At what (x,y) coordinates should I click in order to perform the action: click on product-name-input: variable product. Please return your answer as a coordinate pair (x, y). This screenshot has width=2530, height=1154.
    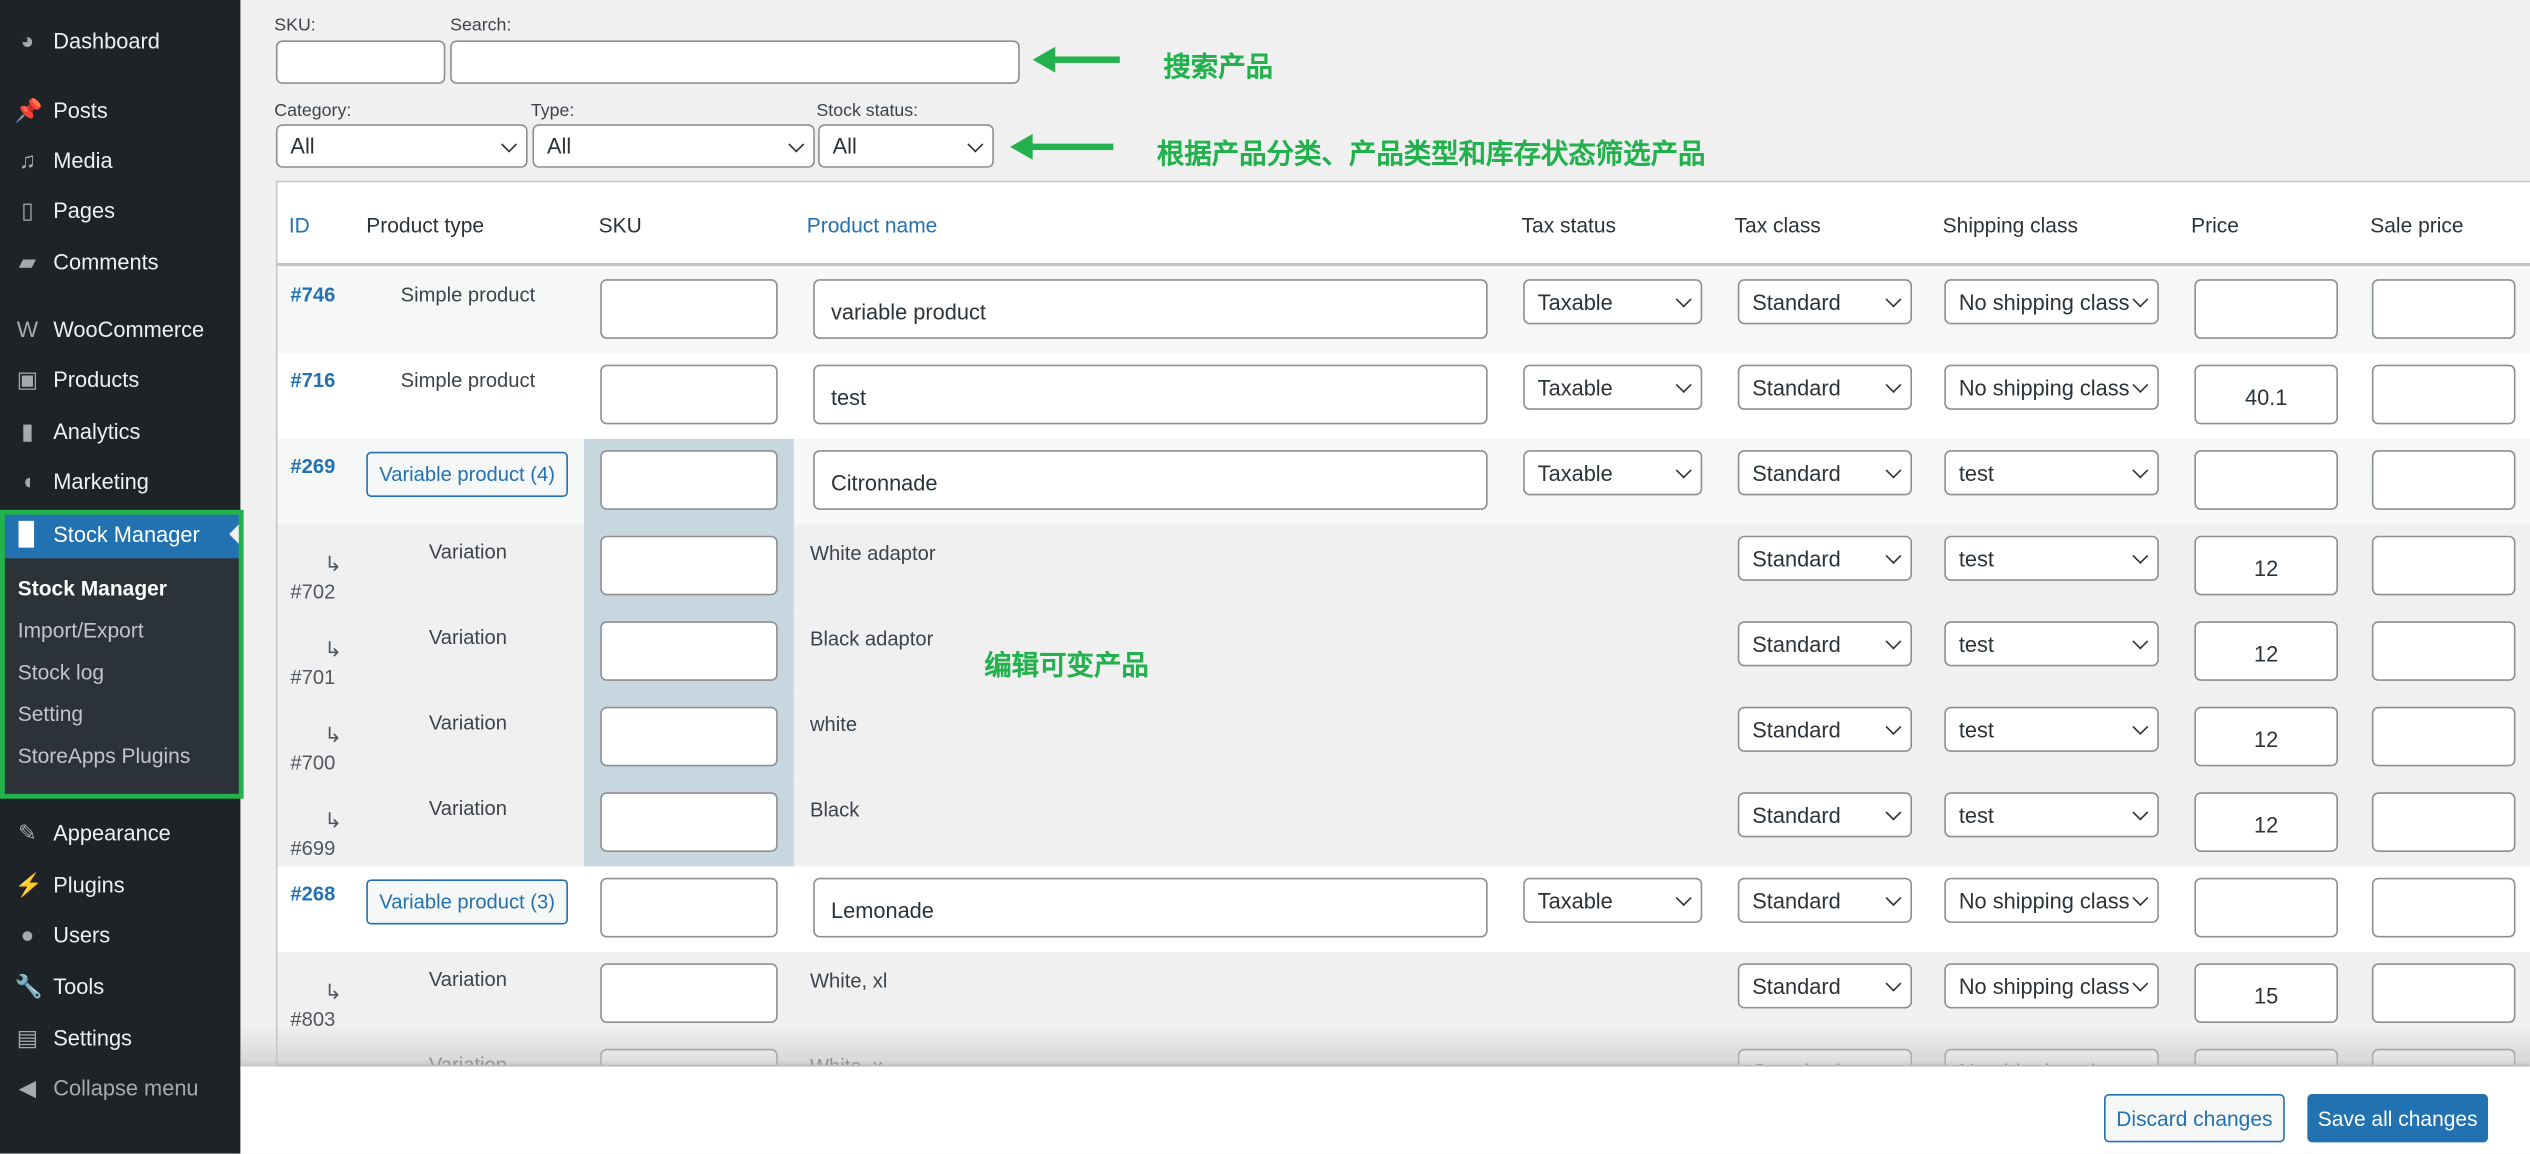
    Looking at the image, I should click on (1150, 309).